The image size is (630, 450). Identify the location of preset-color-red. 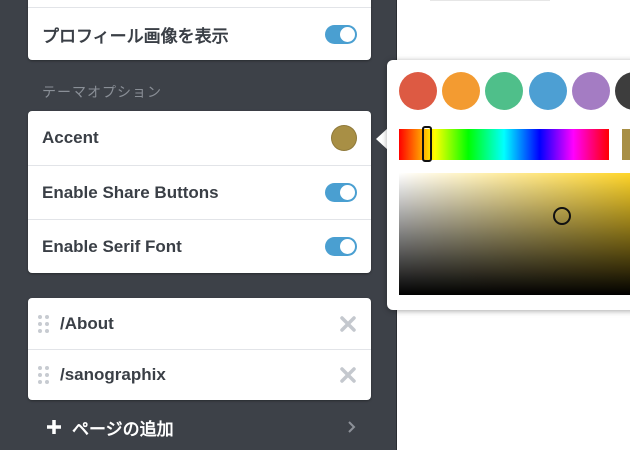
(418, 91).